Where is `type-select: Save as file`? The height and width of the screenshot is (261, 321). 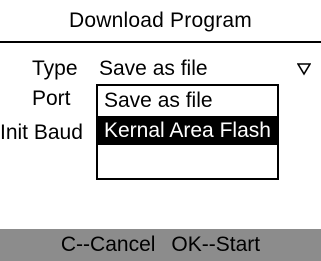 type-select: Save as file is located at coordinates (204, 69).